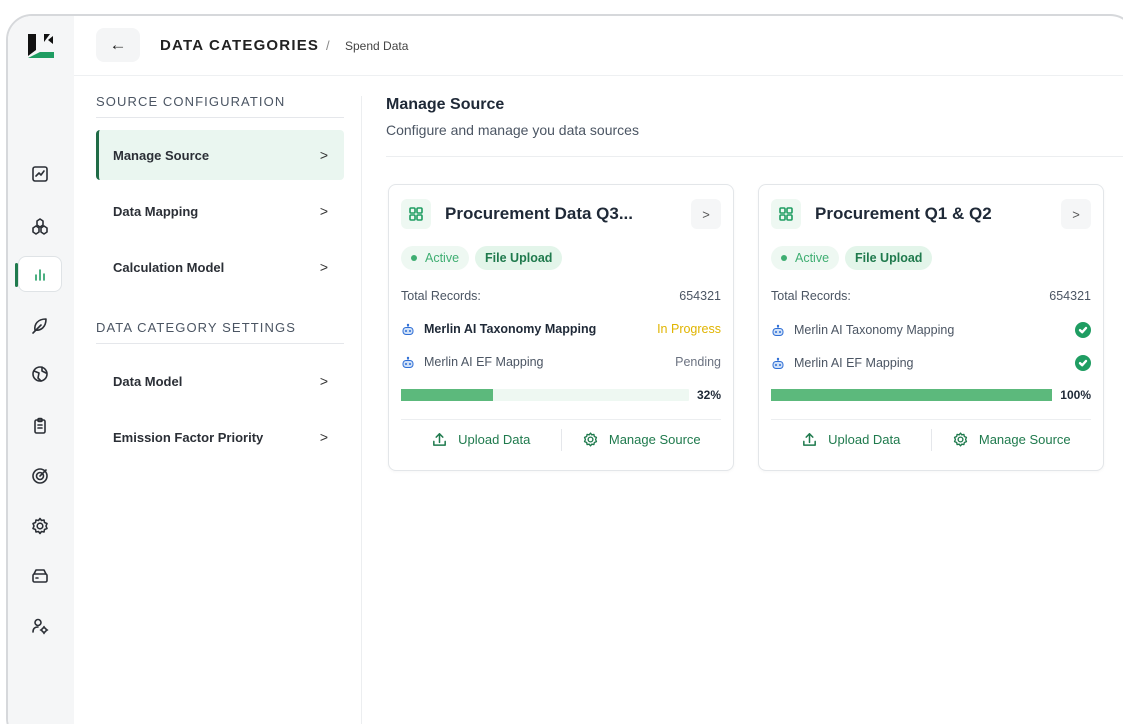 This screenshot has width=1123, height=724. What do you see at coordinates (220, 106) in the screenshot?
I see `source-configuration-heading: SOURCE CONFIGURATION` at bounding box center [220, 106].